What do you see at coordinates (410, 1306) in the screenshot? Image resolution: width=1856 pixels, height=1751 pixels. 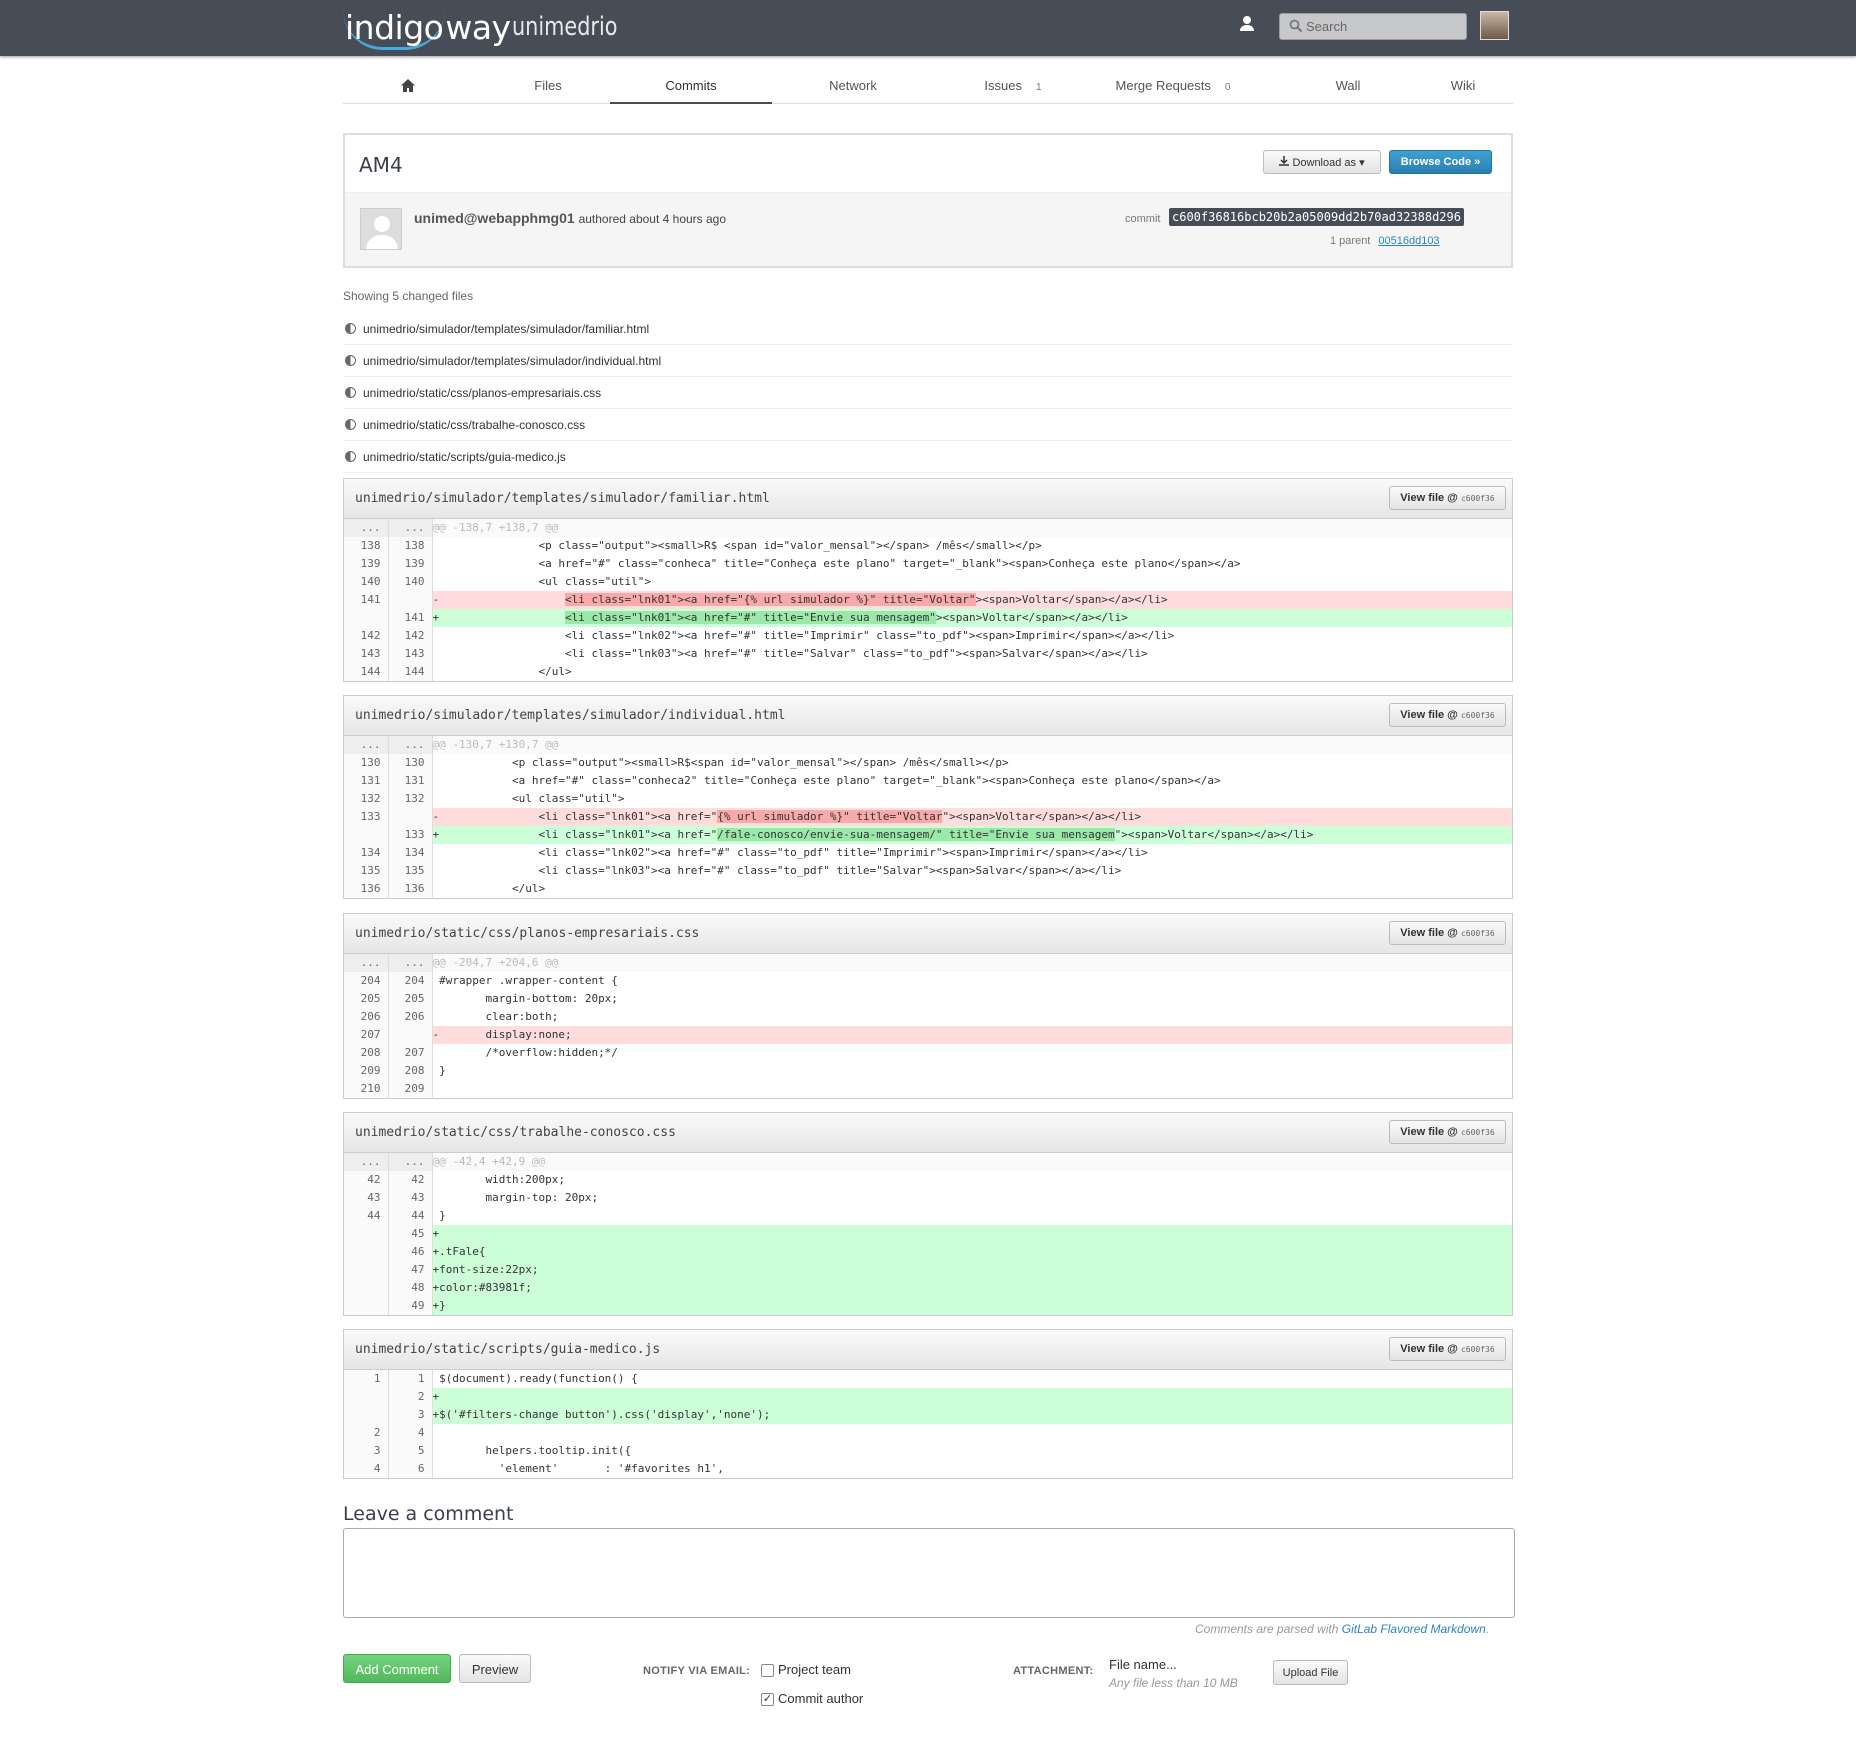 I see `new-line-number: 49` at bounding box center [410, 1306].